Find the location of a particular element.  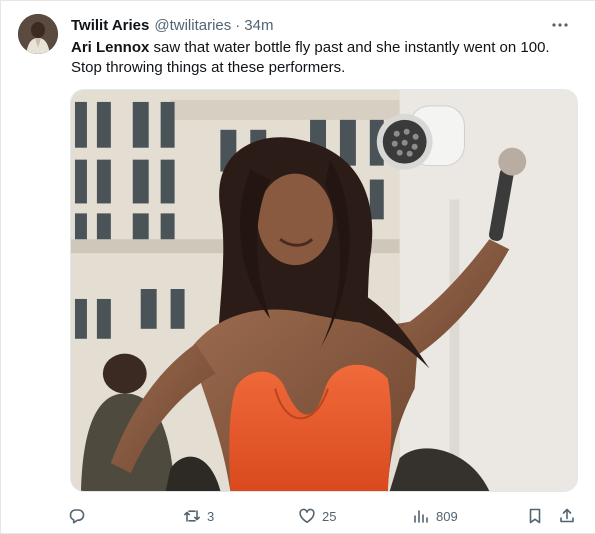

like-count: 25 is located at coordinates (329, 516).